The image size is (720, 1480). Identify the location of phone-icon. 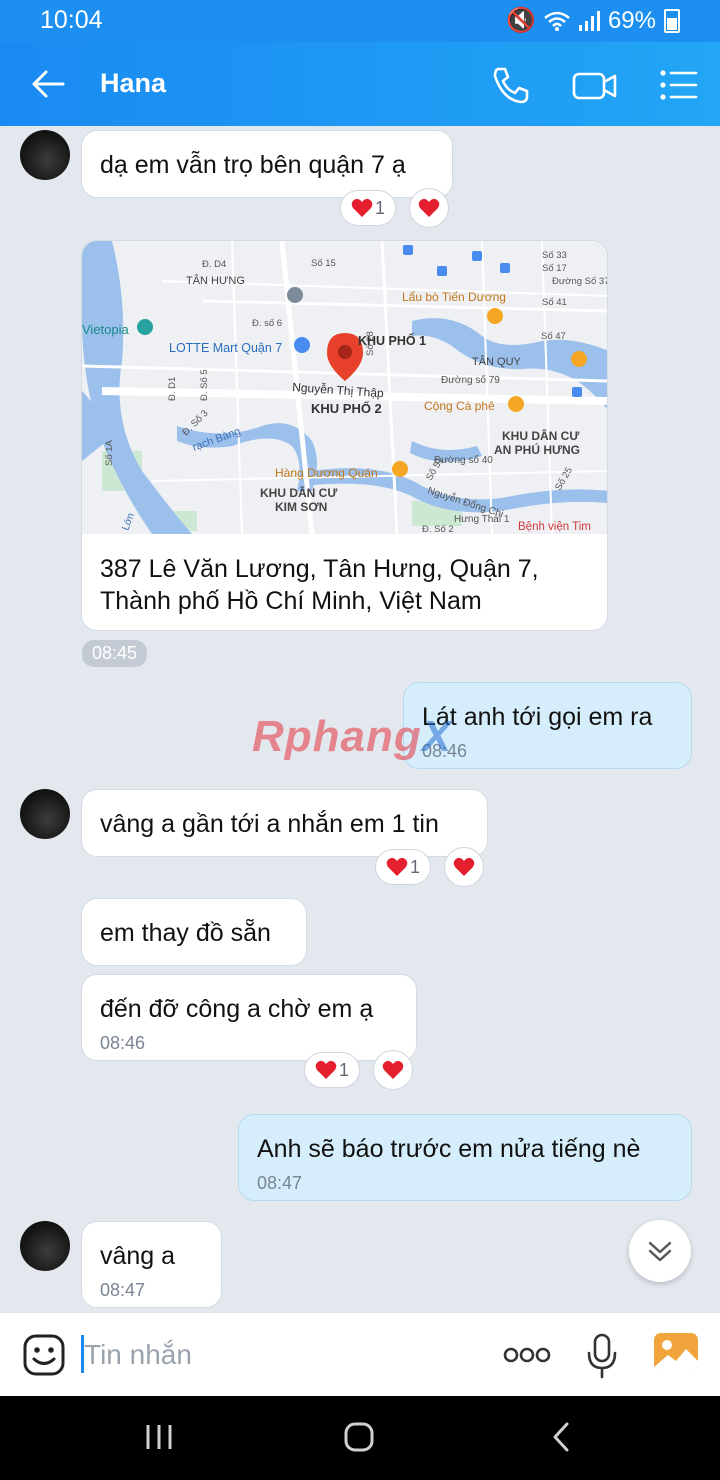
(511, 85).